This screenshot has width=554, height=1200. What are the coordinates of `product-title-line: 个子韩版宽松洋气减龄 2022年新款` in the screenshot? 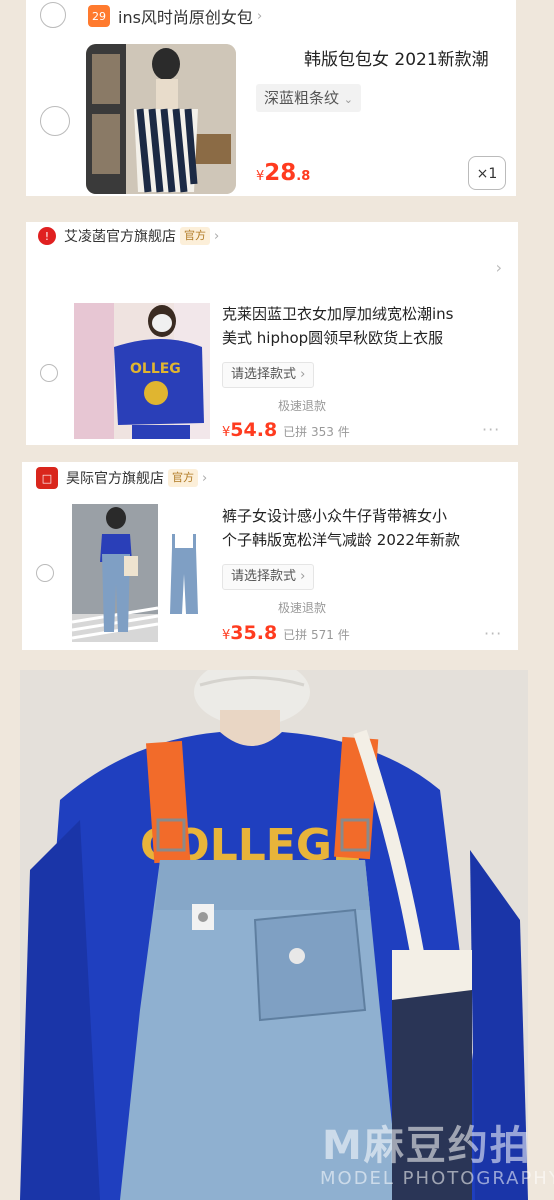 It's located at (341, 540).